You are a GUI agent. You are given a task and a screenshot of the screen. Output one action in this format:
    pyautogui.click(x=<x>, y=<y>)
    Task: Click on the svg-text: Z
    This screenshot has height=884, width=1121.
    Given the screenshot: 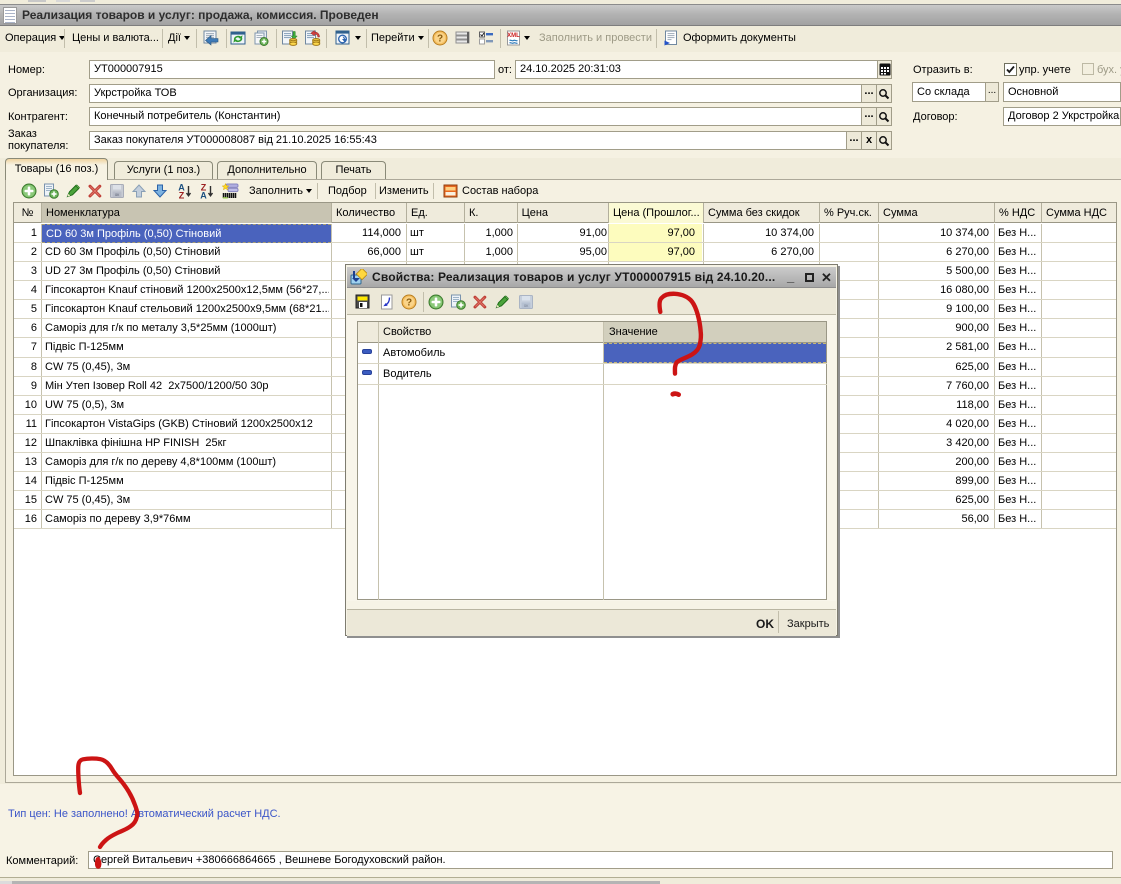 What is the action you would take?
    pyautogui.click(x=182, y=195)
    